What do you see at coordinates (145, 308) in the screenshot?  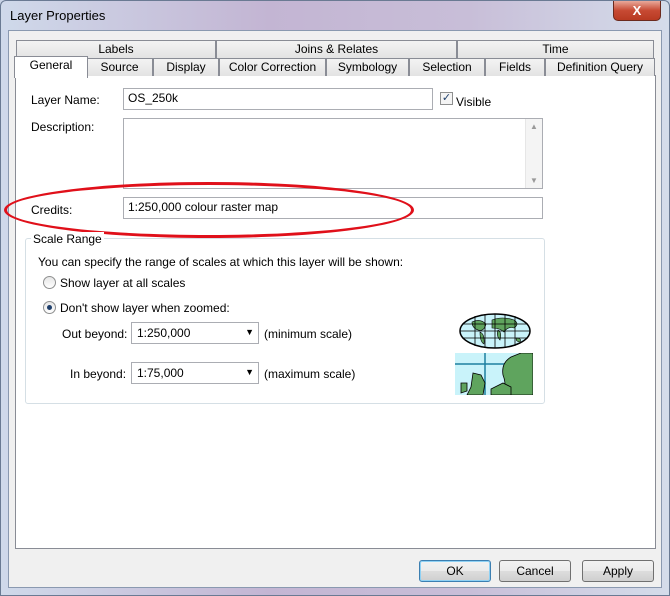 I see `dont-show-zoomed-label: Don't show layer when zoomed:` at bounding box center [145, 308].